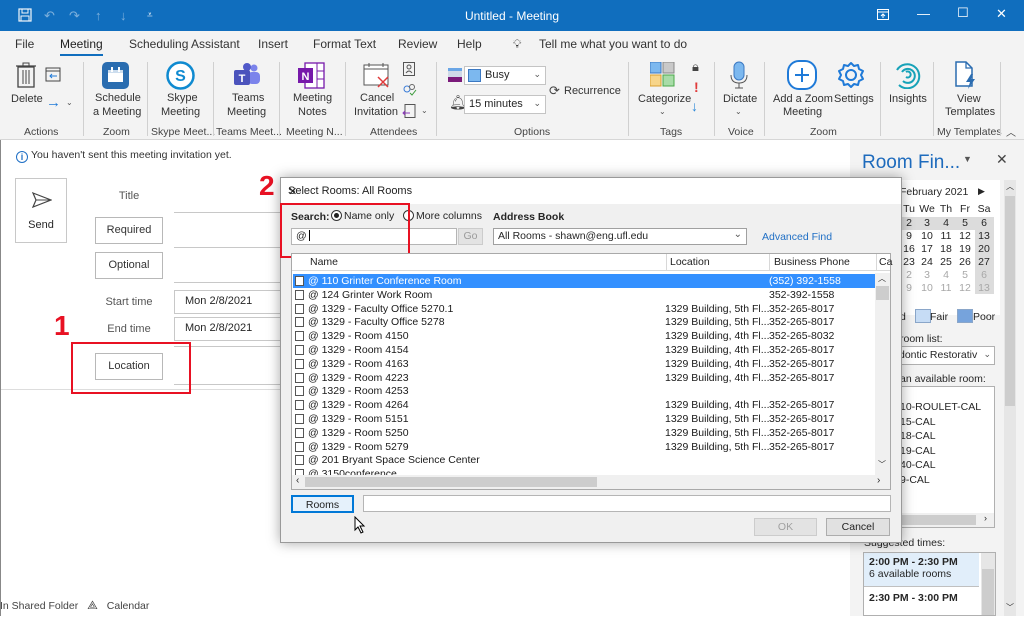 Image resolution: width=1024 pixels, height=617 pixels. Describe the element at coordinates (946, 249) in the screenshot. I see `calendar-day: 18` at that location.